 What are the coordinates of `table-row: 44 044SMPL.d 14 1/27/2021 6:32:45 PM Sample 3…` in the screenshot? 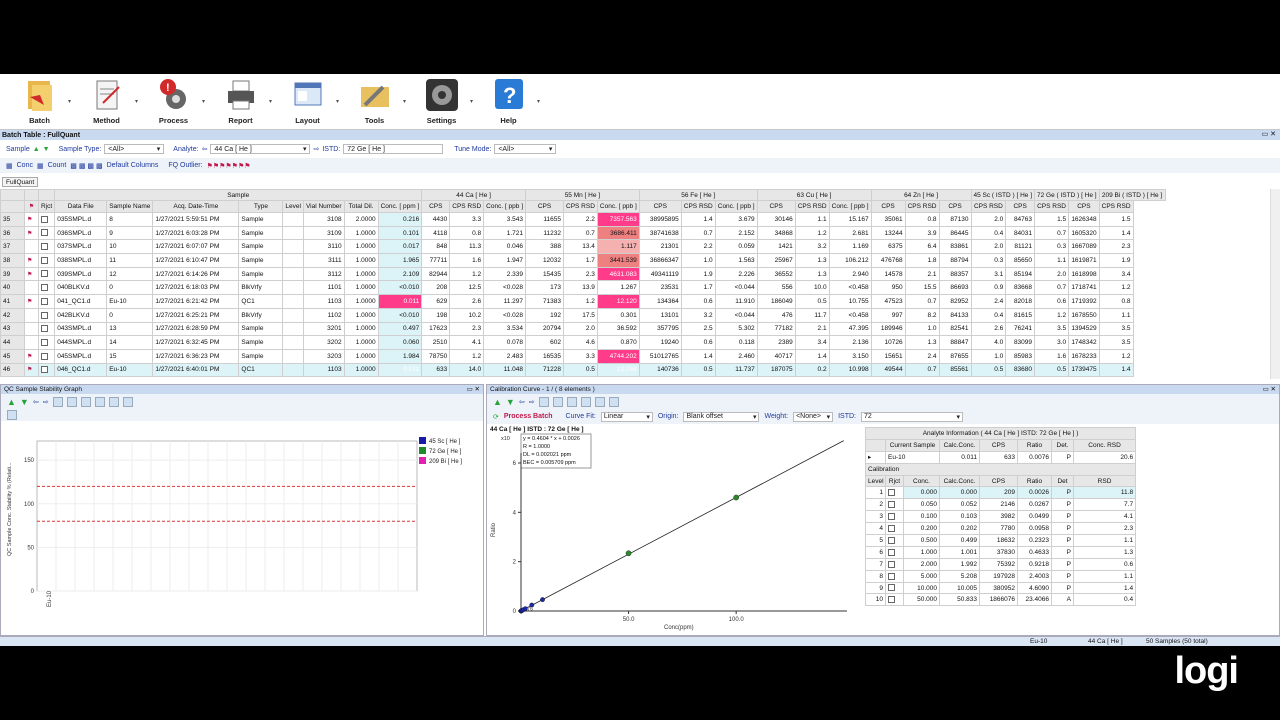 It's located at (583, 342).